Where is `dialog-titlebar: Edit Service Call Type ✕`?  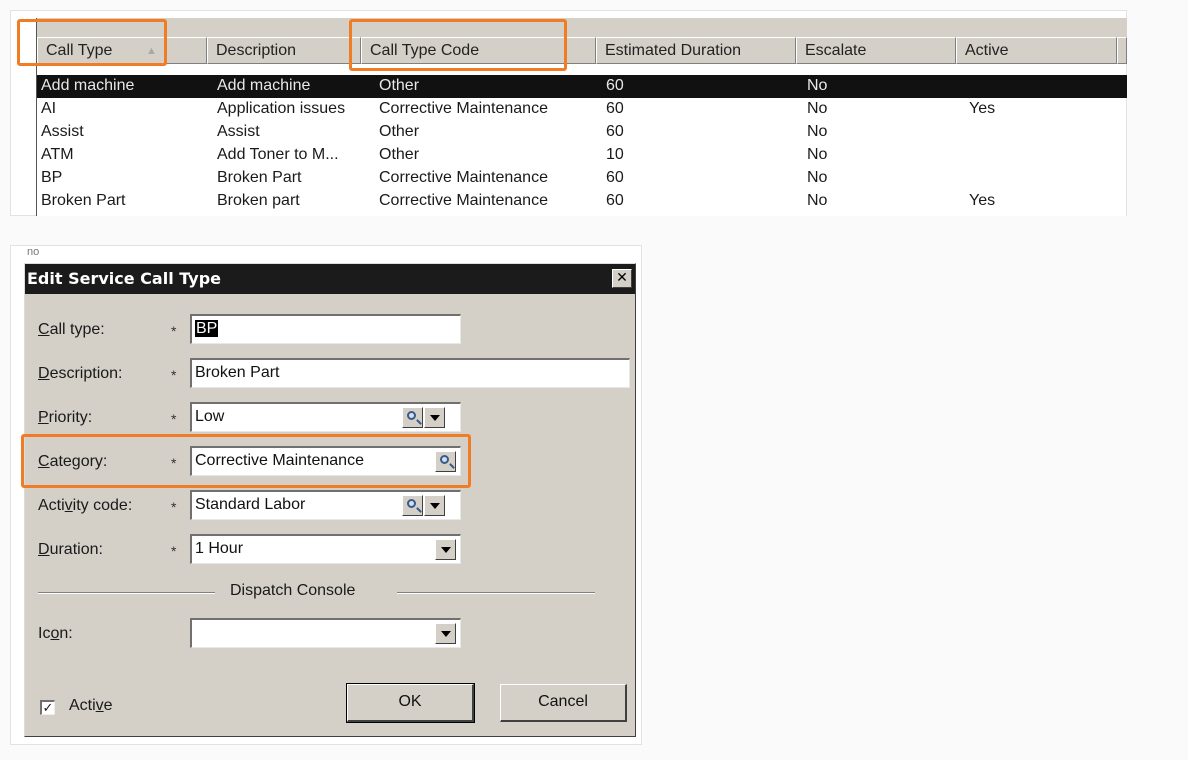
dialog-titlebar: Edit Service Call Type ✕ is located at coordinates (330, 279).